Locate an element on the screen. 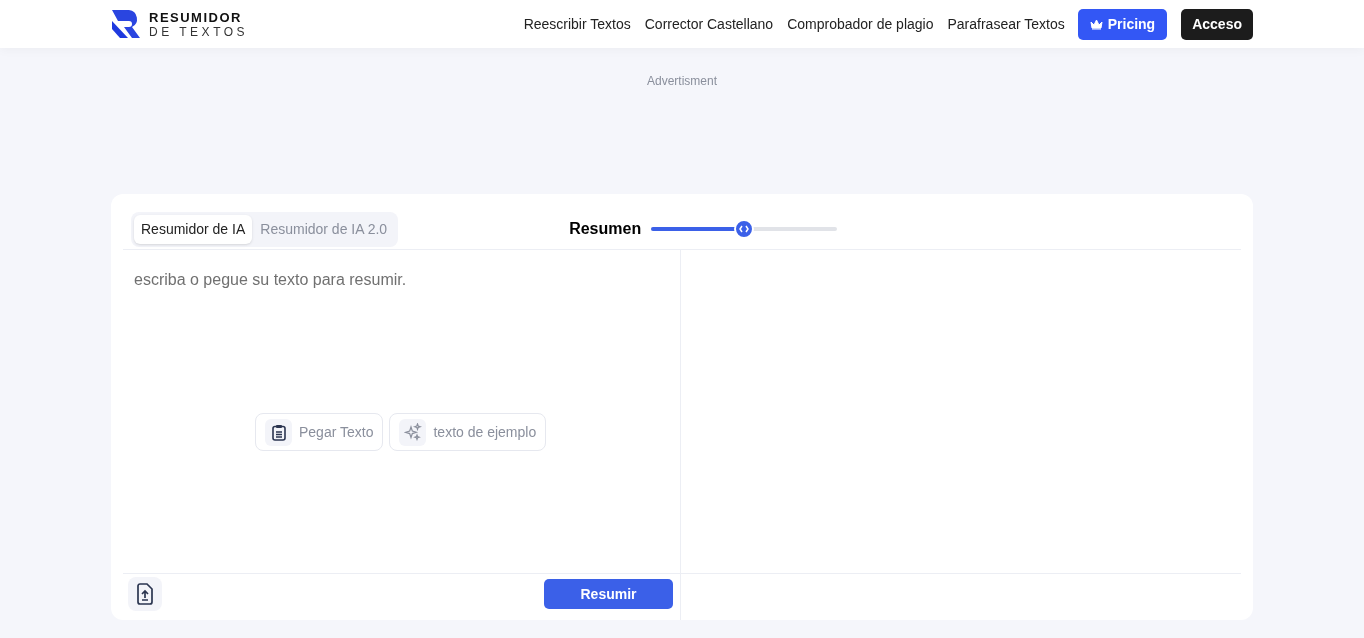 This screenshot has height=638, width=1364. input-placeholder: escriba o pegue su texto para resumir. is located at coordinates (270, 280).